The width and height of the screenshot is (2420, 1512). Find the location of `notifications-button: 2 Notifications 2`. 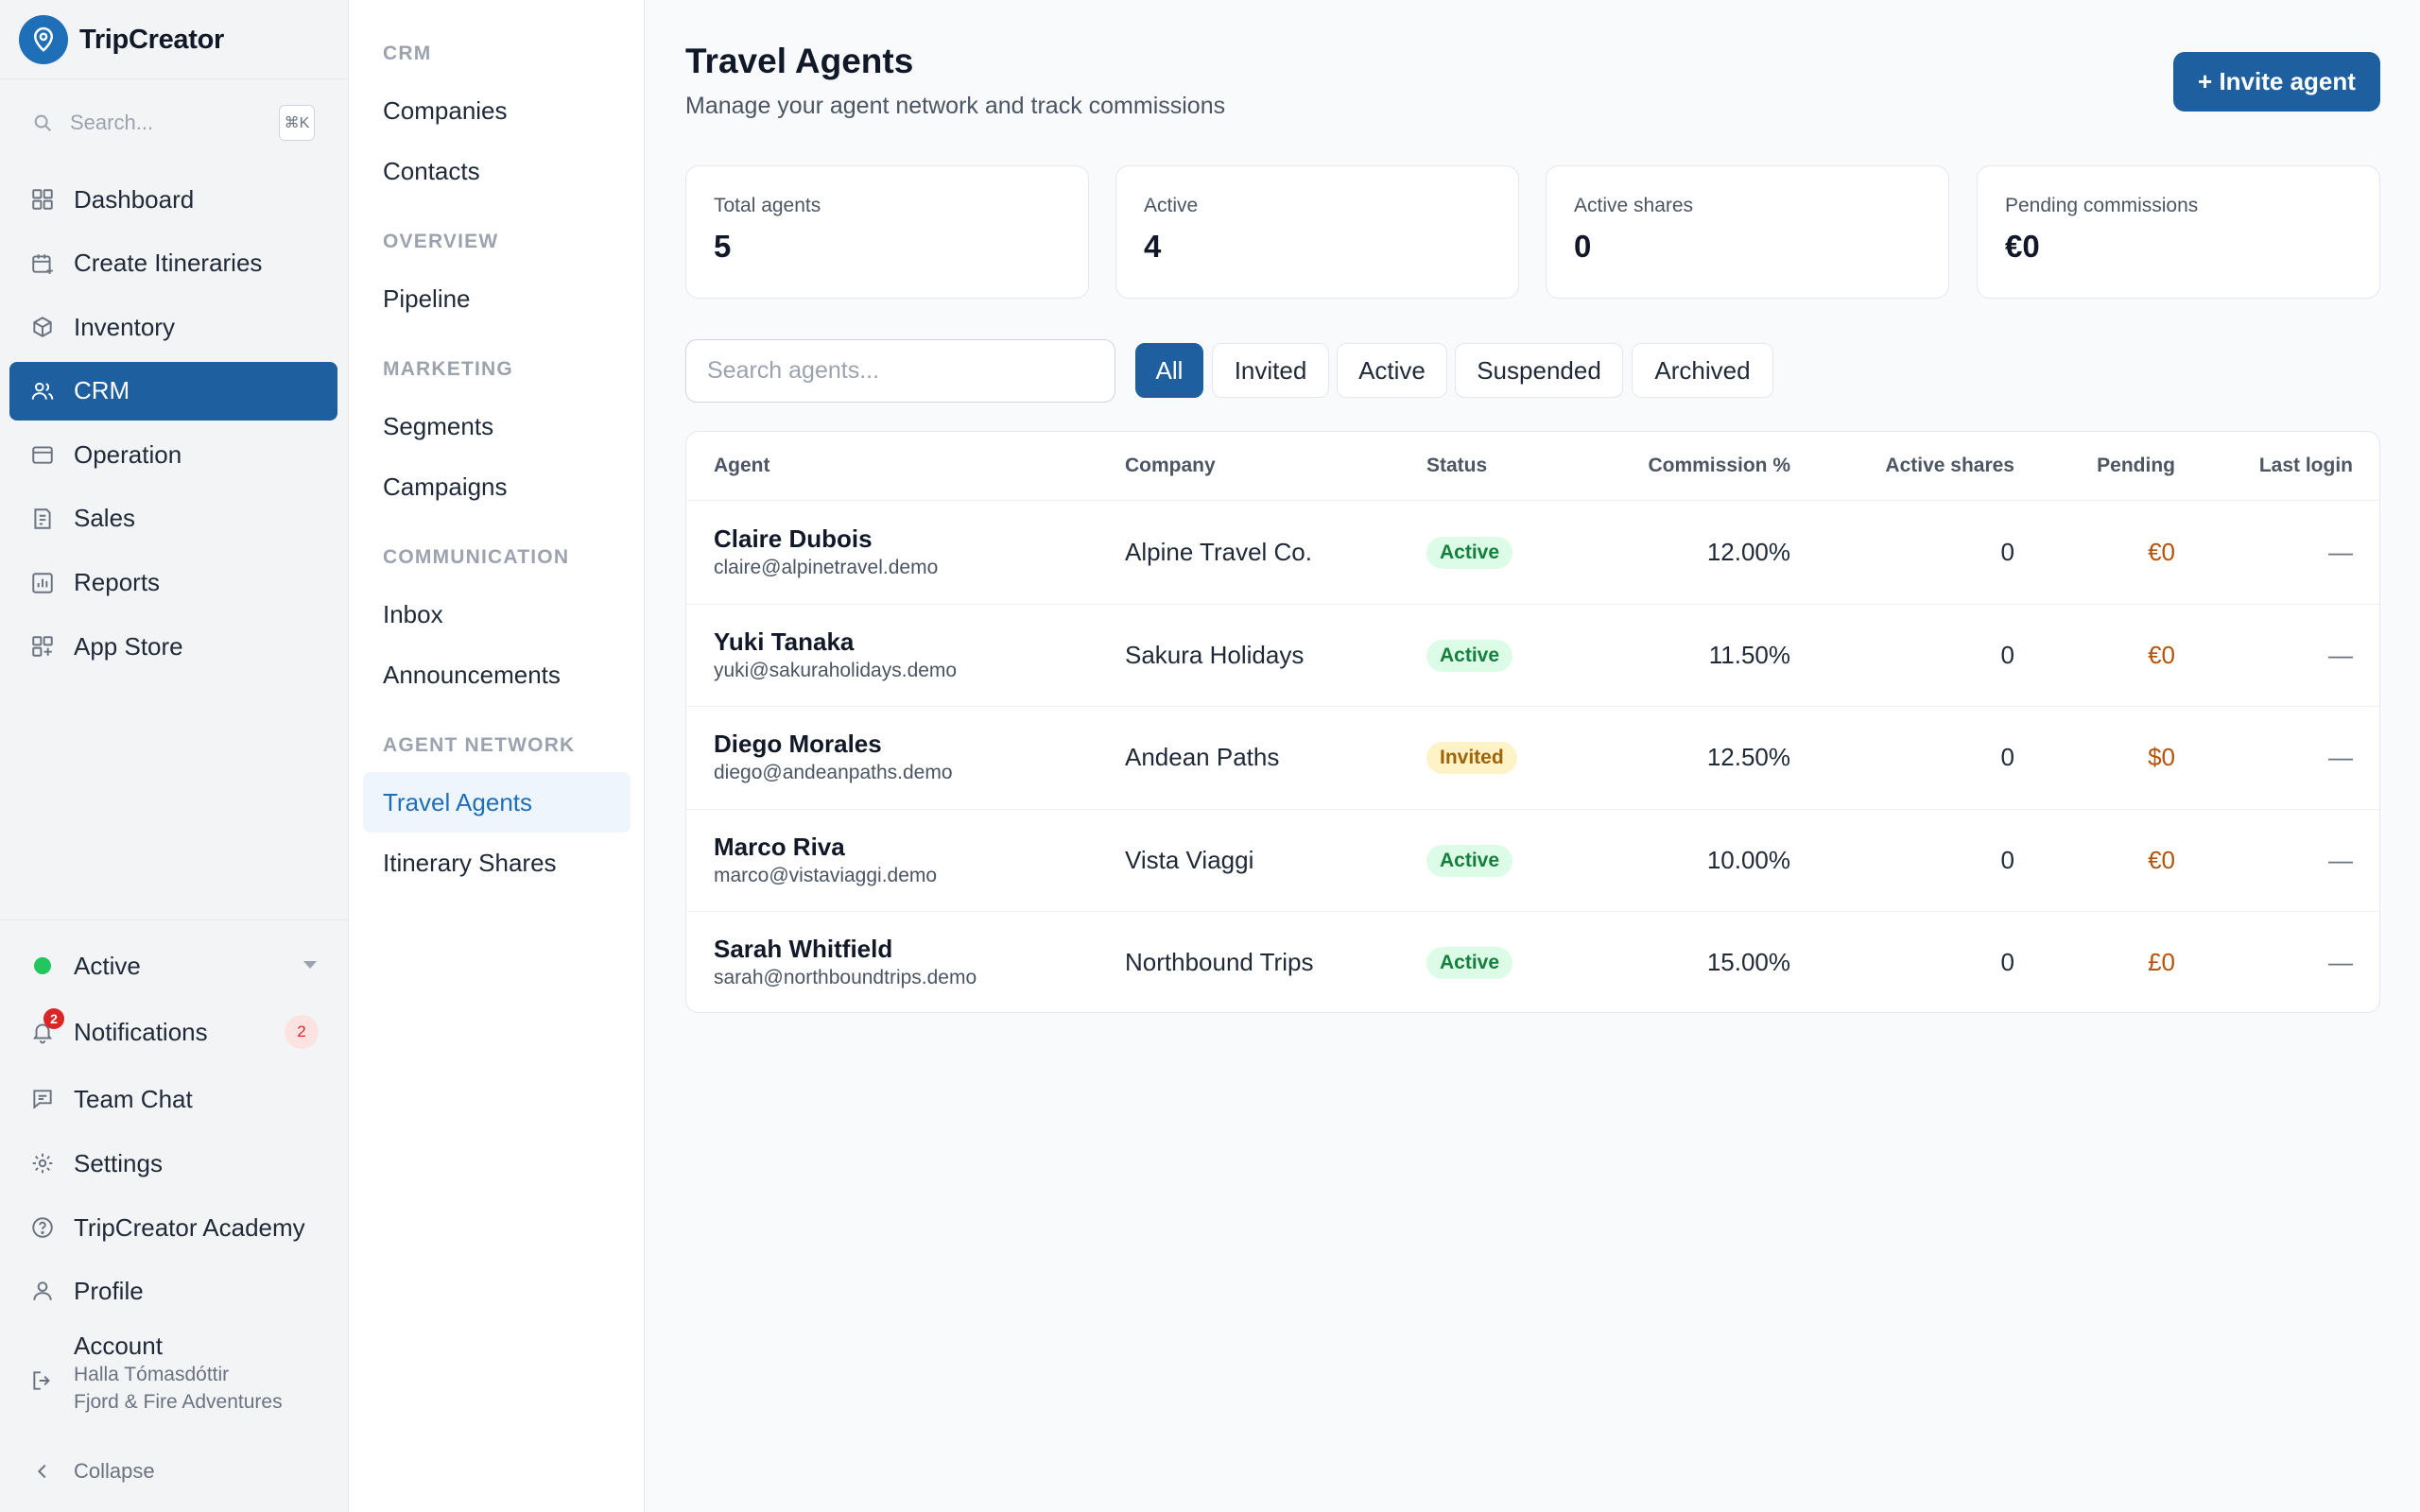

notifications-button: 2 Notifications 2 is located at coordinates (173, 1032).